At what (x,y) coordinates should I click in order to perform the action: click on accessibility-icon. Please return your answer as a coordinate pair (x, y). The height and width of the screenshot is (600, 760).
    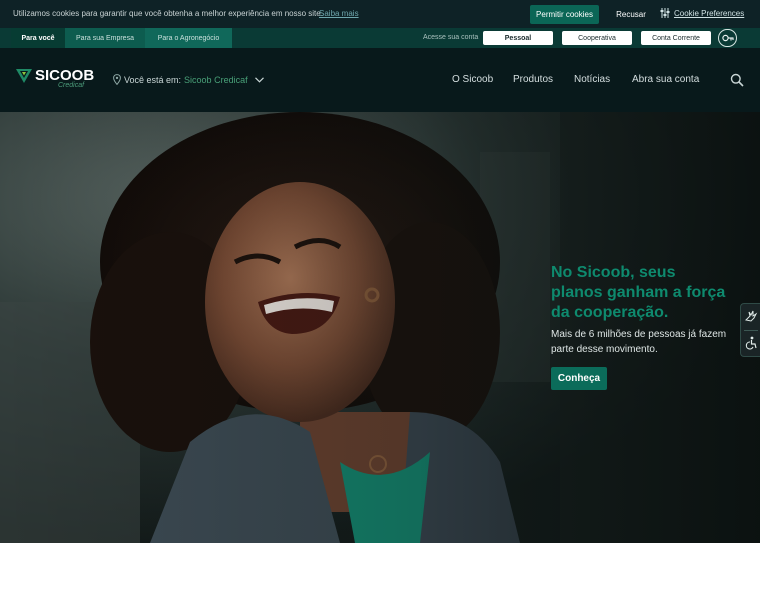
    Looking at the image, I should click on (751, 343).